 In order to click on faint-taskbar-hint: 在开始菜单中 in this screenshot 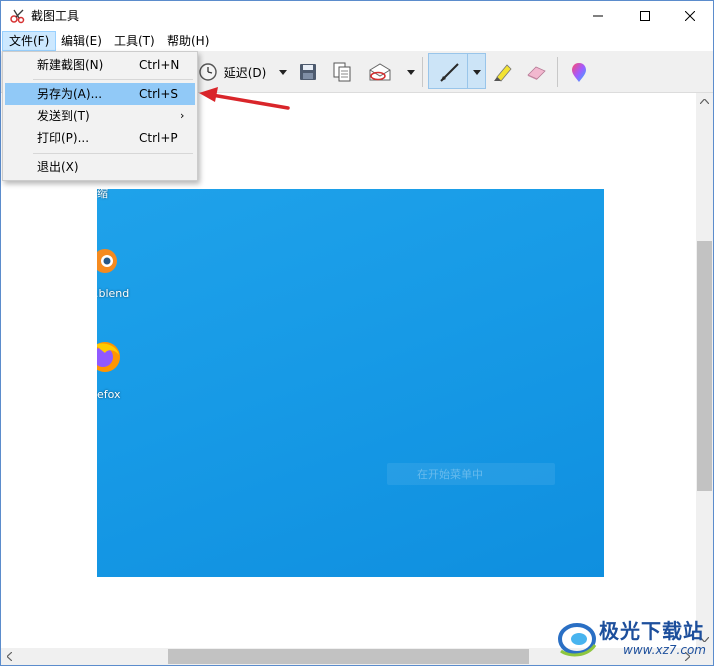, I will do `click(471, 474)`.